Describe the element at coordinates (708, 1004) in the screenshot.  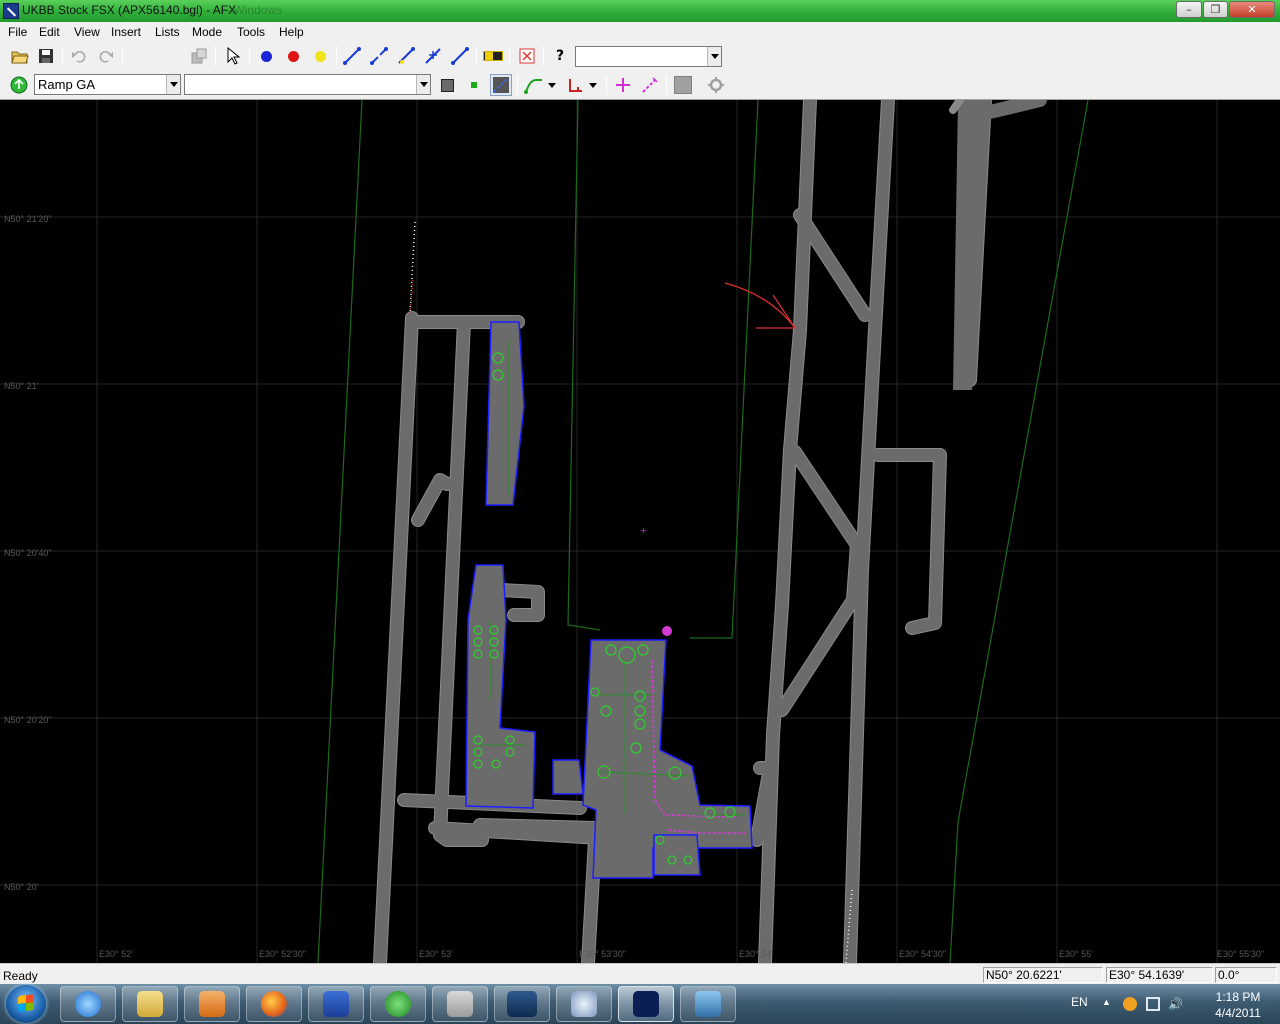
I see `image-viewer-icon` at that location.